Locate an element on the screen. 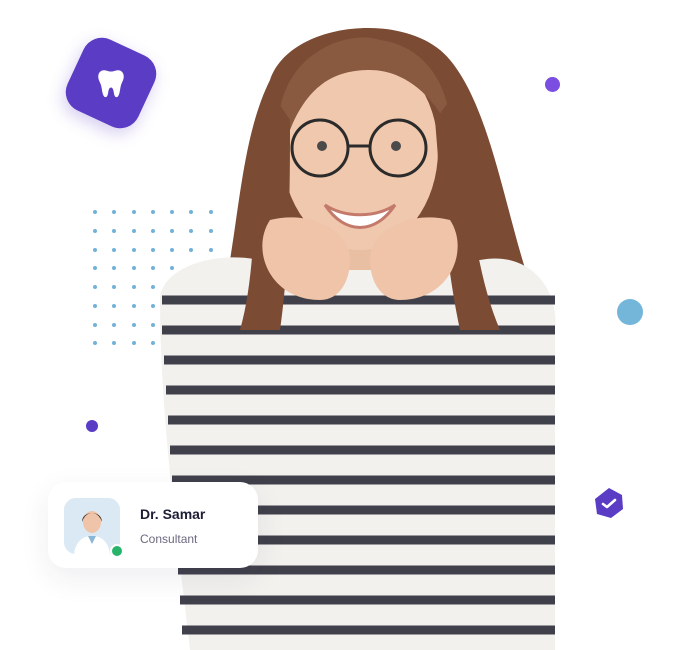  doctor-card: Dr. Samar Consultant is located at coordinates (153, 525).